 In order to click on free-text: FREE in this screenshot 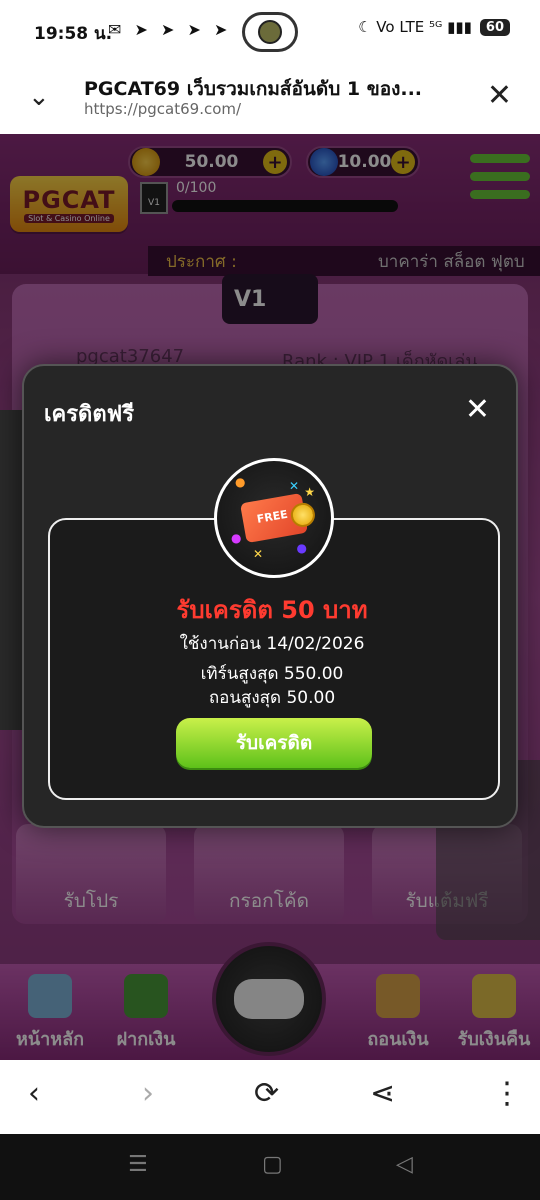, I will do `click(272, 516)`.